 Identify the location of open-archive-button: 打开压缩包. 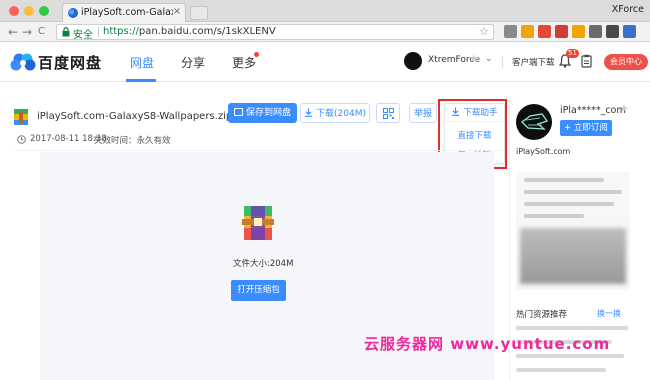
(258, 290).